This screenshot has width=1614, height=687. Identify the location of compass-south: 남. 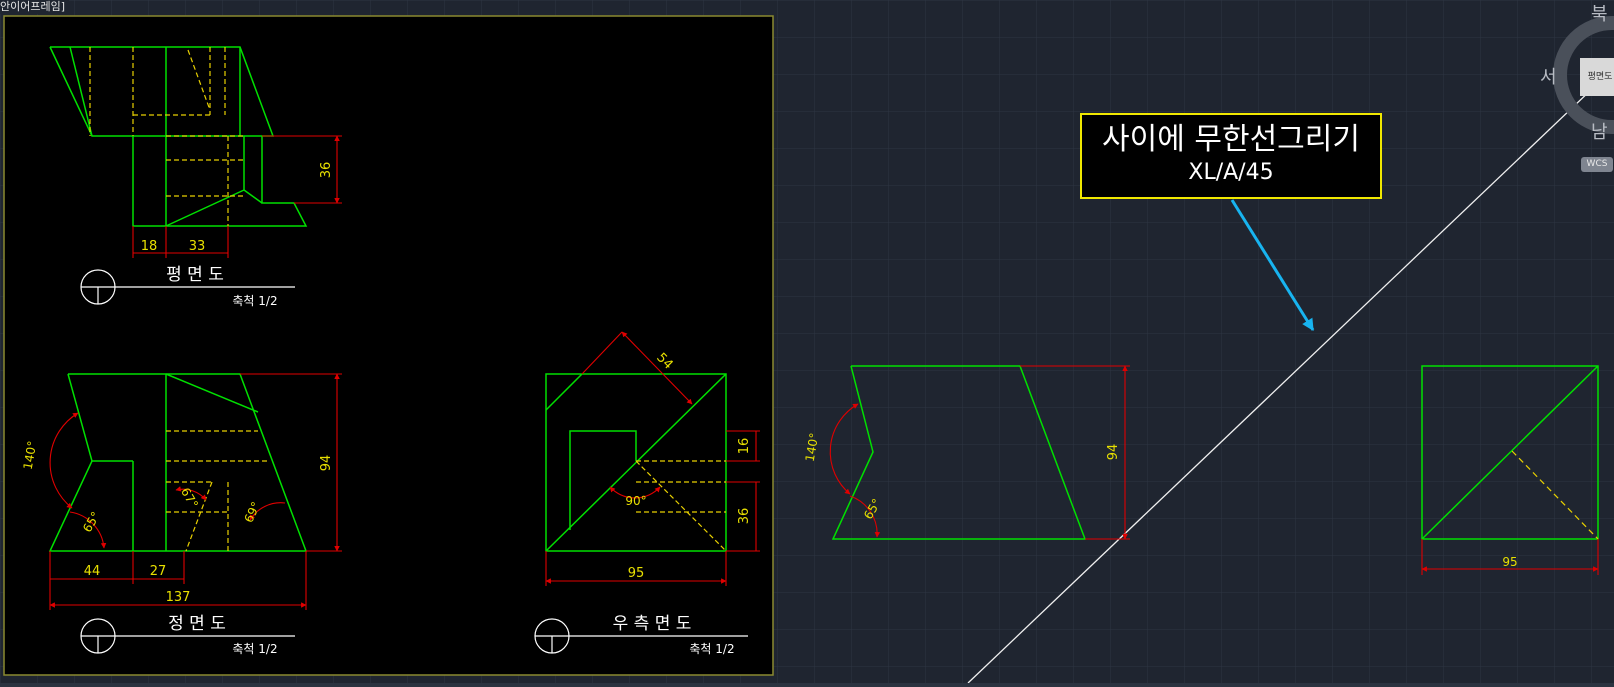
(1599, 131).